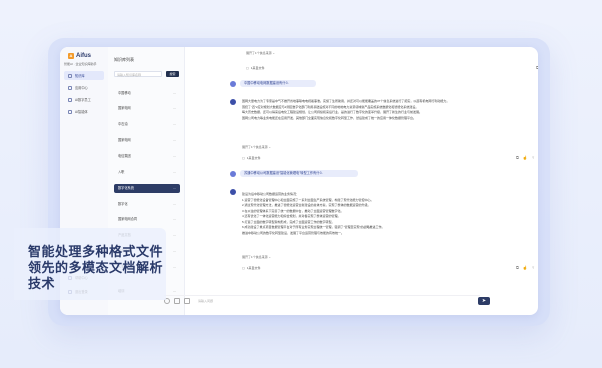 This screenshot has width=602, height=368. I want to click on nav-item-agent: AI智能体, so click(84, 111).